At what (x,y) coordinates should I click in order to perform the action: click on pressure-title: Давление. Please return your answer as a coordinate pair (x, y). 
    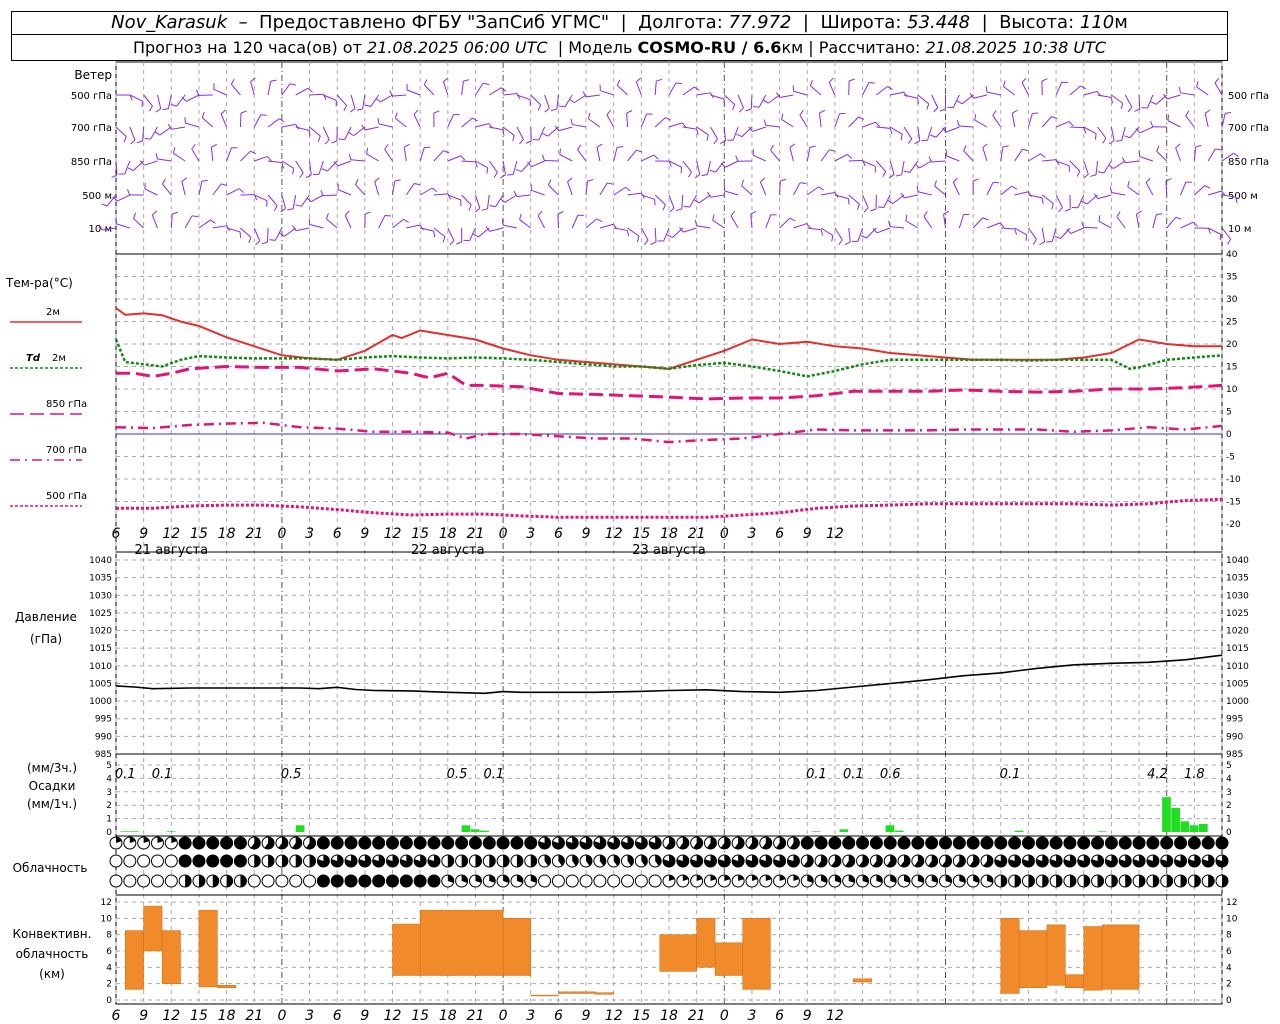
    Looking at the image, I should click on (46, 617).